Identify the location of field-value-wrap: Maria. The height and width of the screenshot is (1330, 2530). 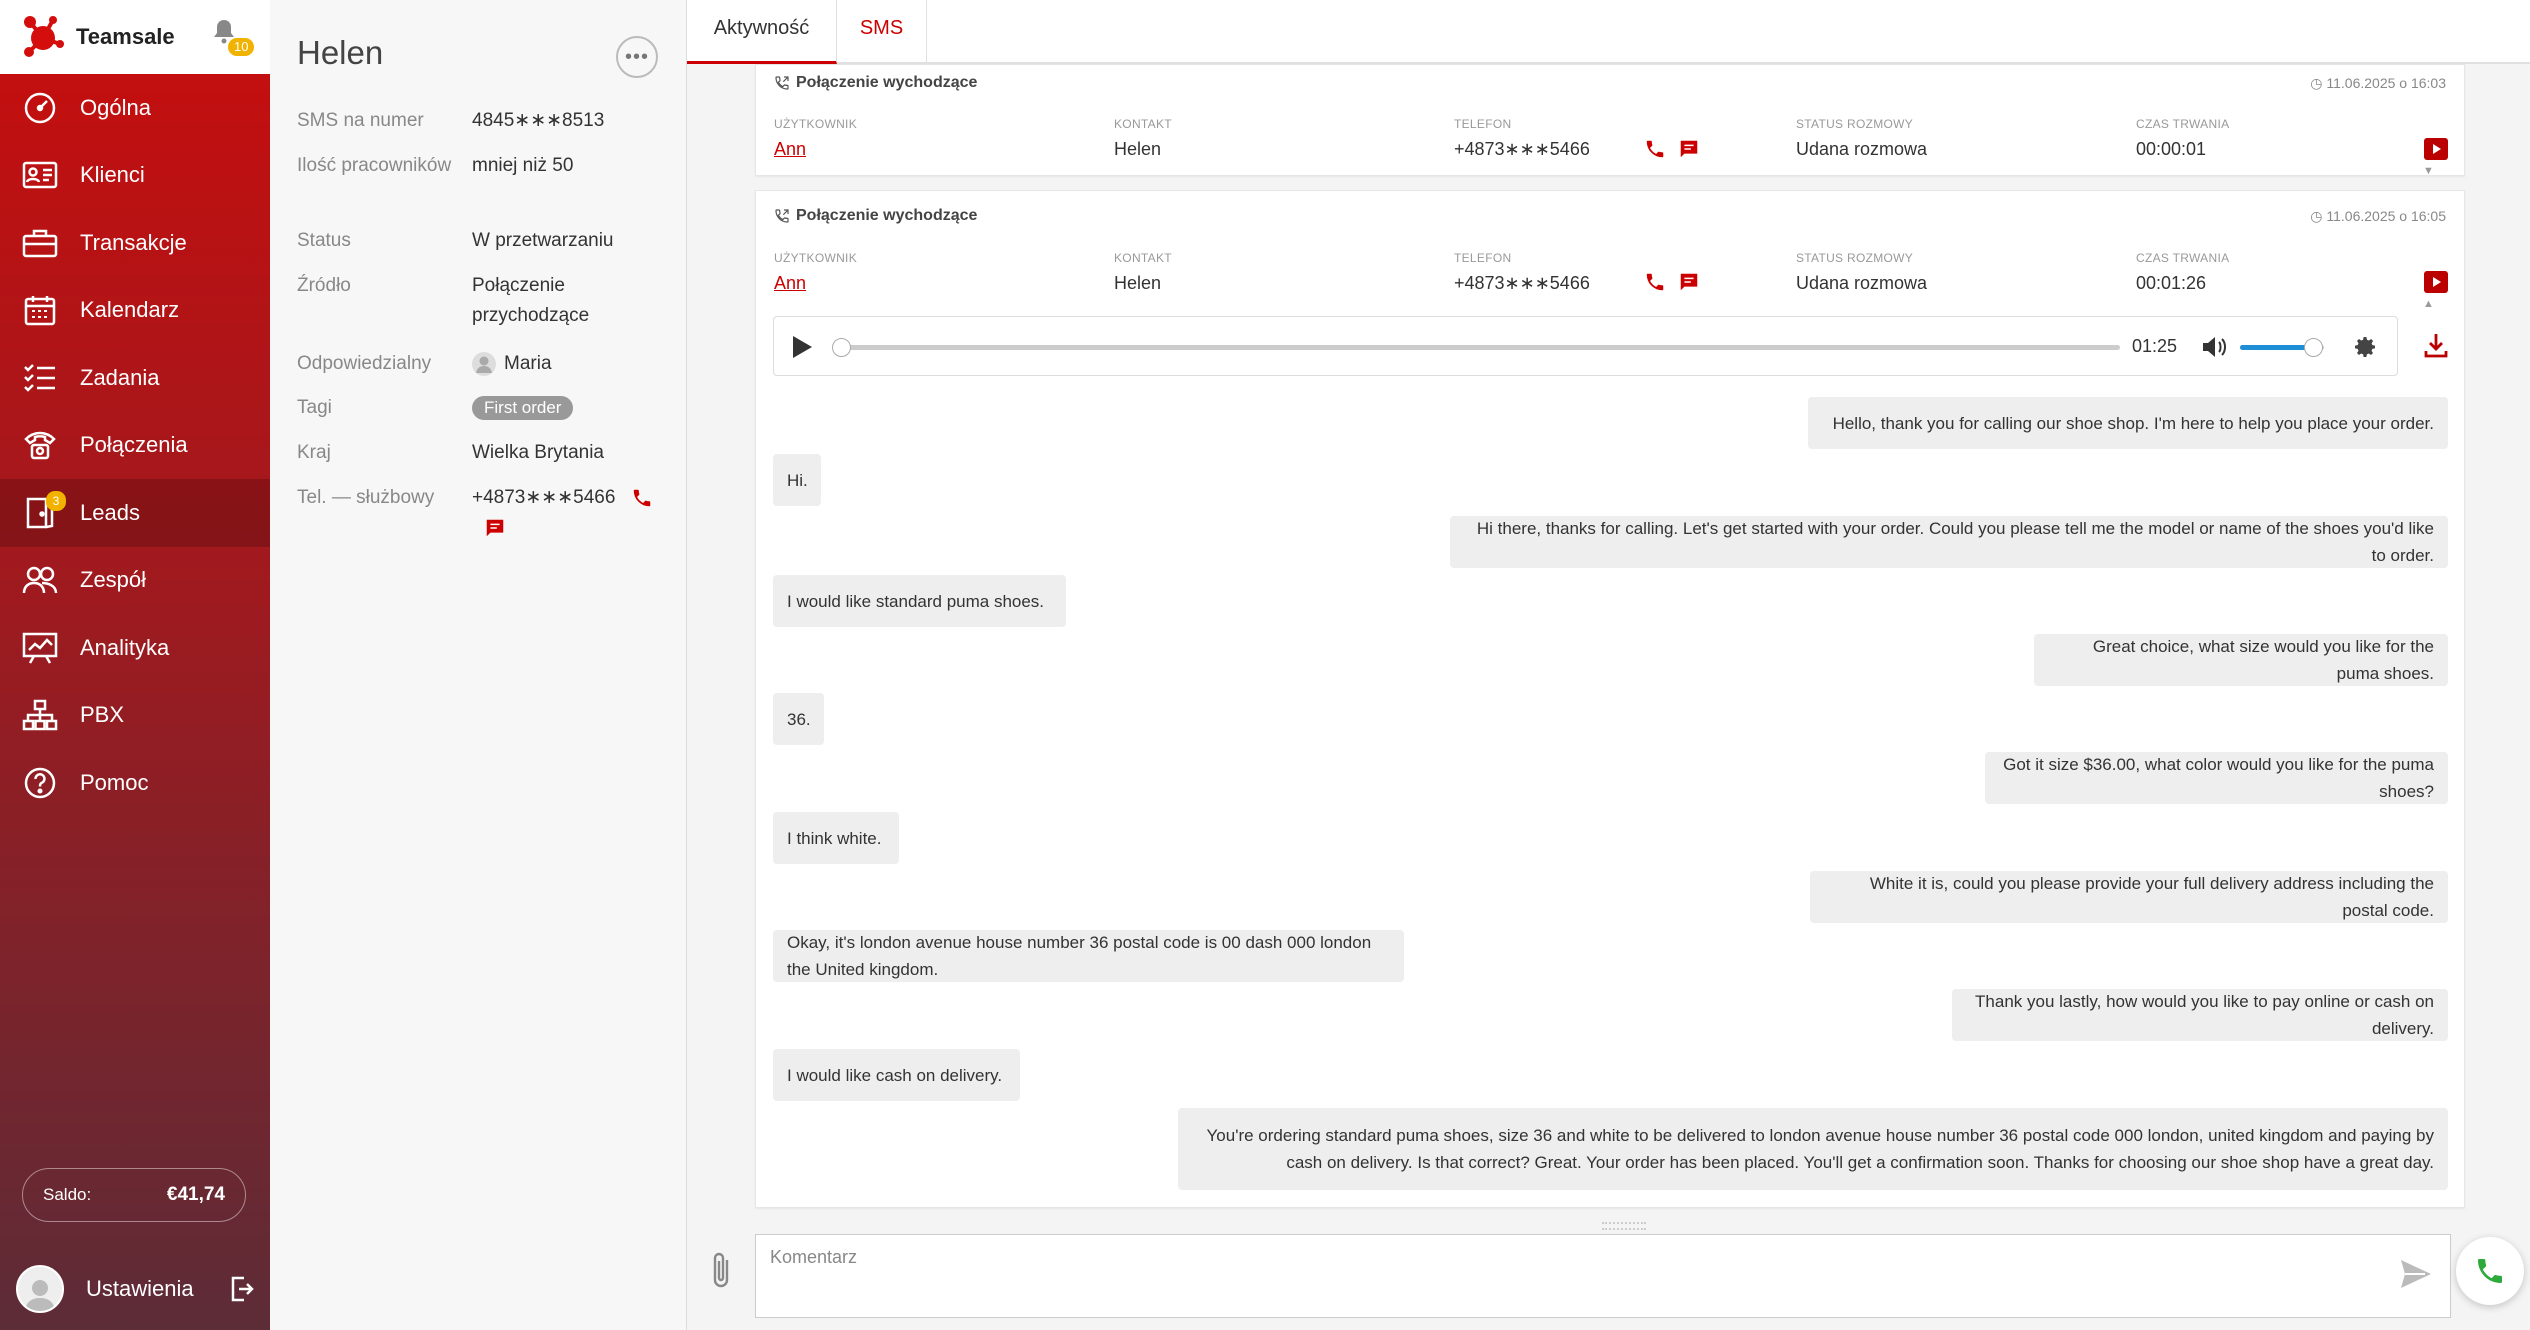
(577, 364).